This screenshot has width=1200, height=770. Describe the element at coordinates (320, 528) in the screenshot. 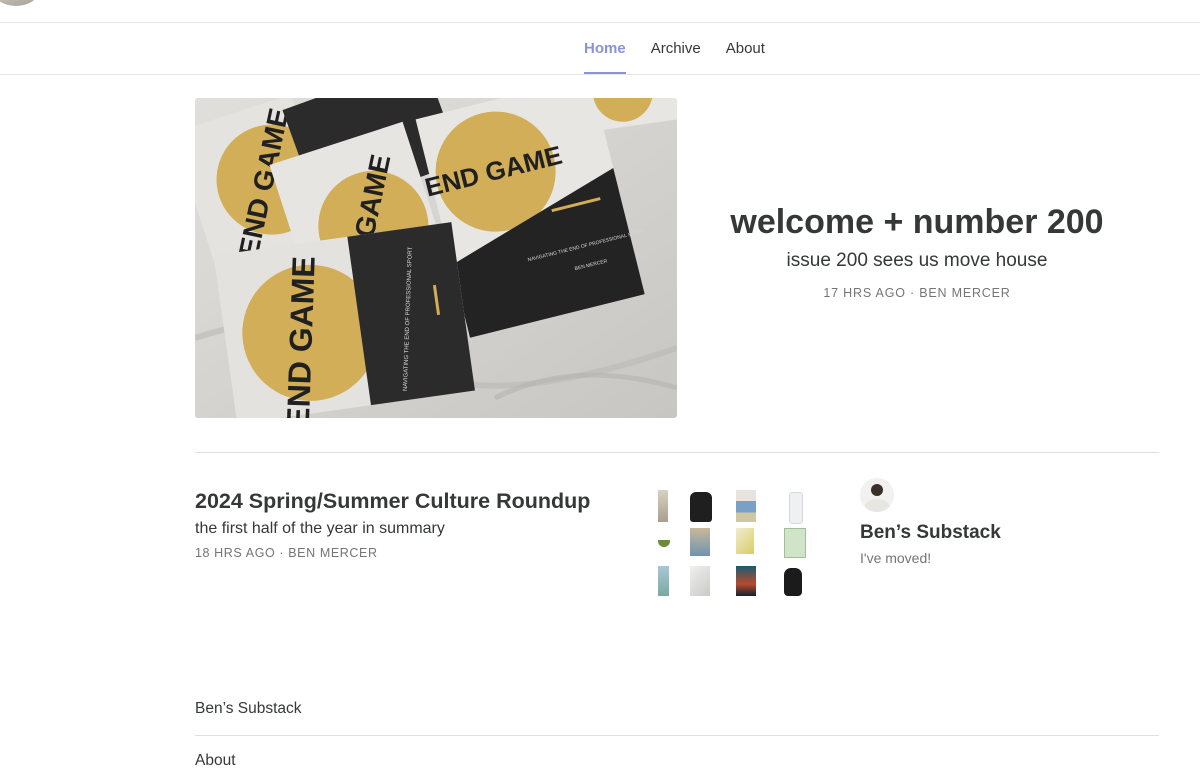

I see `post-subtitle: the first half of the year in summary` at that location.